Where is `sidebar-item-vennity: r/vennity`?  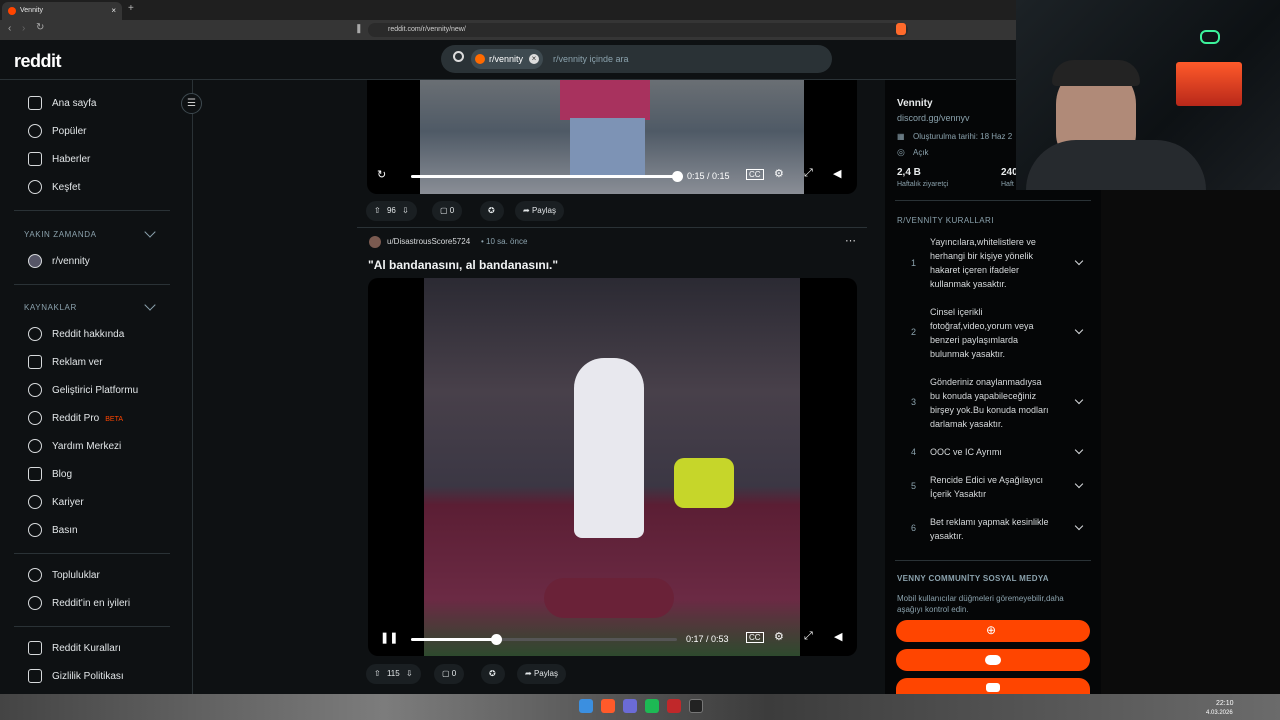 sidebar-item-vennity: r/vennity is located at coordinates (57, 262).